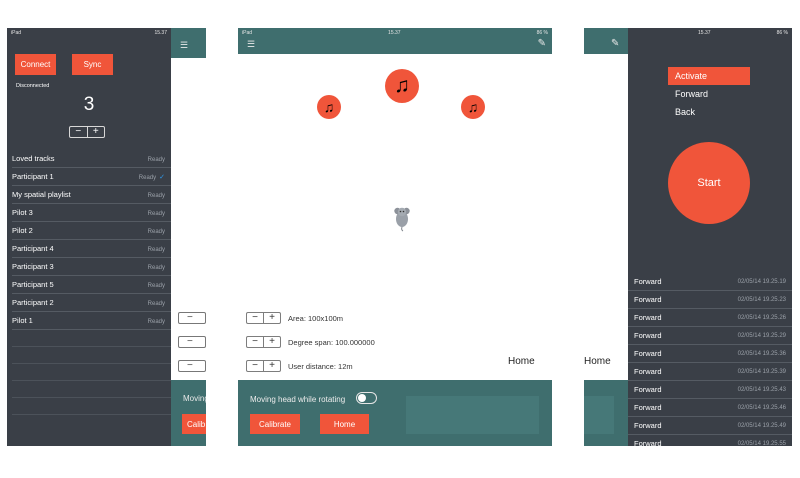  I want to click on toggle-label: Moving, so click(194, 398).